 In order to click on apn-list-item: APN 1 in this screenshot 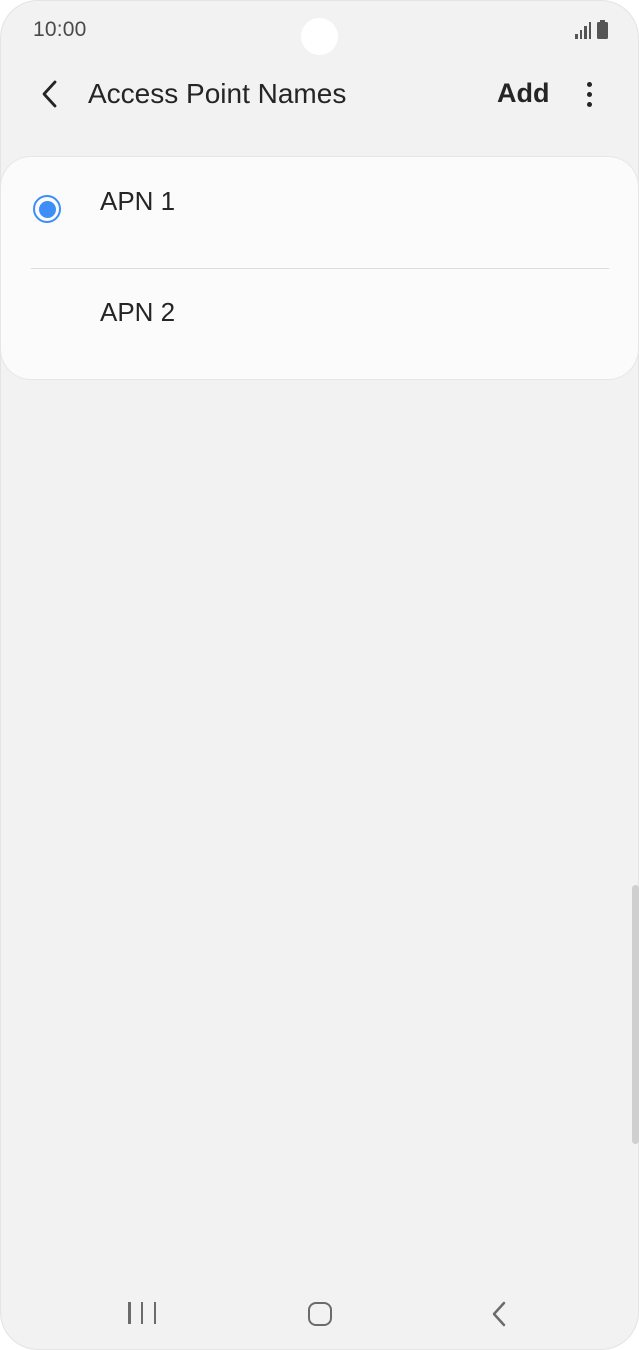, I will do `click(319, 212)`.